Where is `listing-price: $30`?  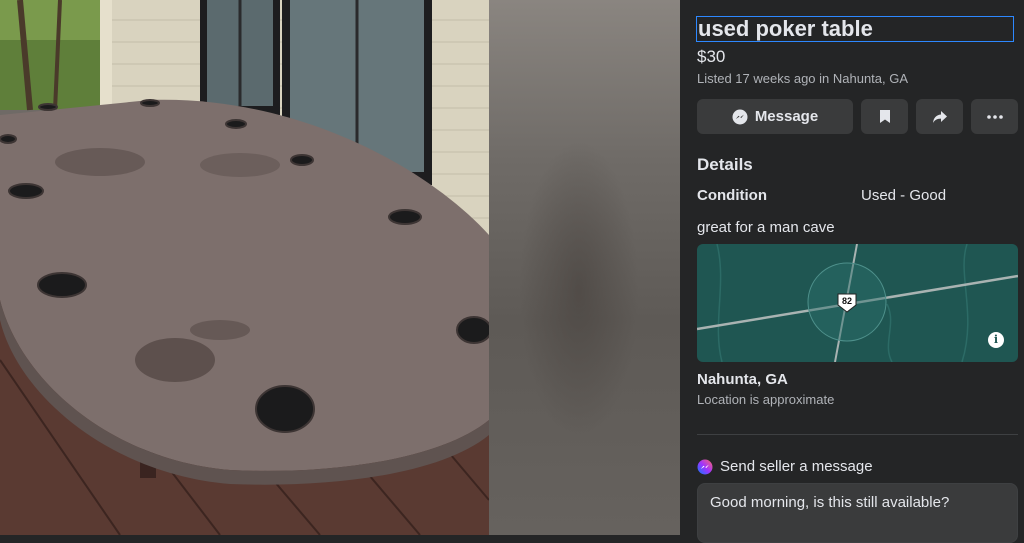
listing-price: $30 is located at coordinates (711, 56).